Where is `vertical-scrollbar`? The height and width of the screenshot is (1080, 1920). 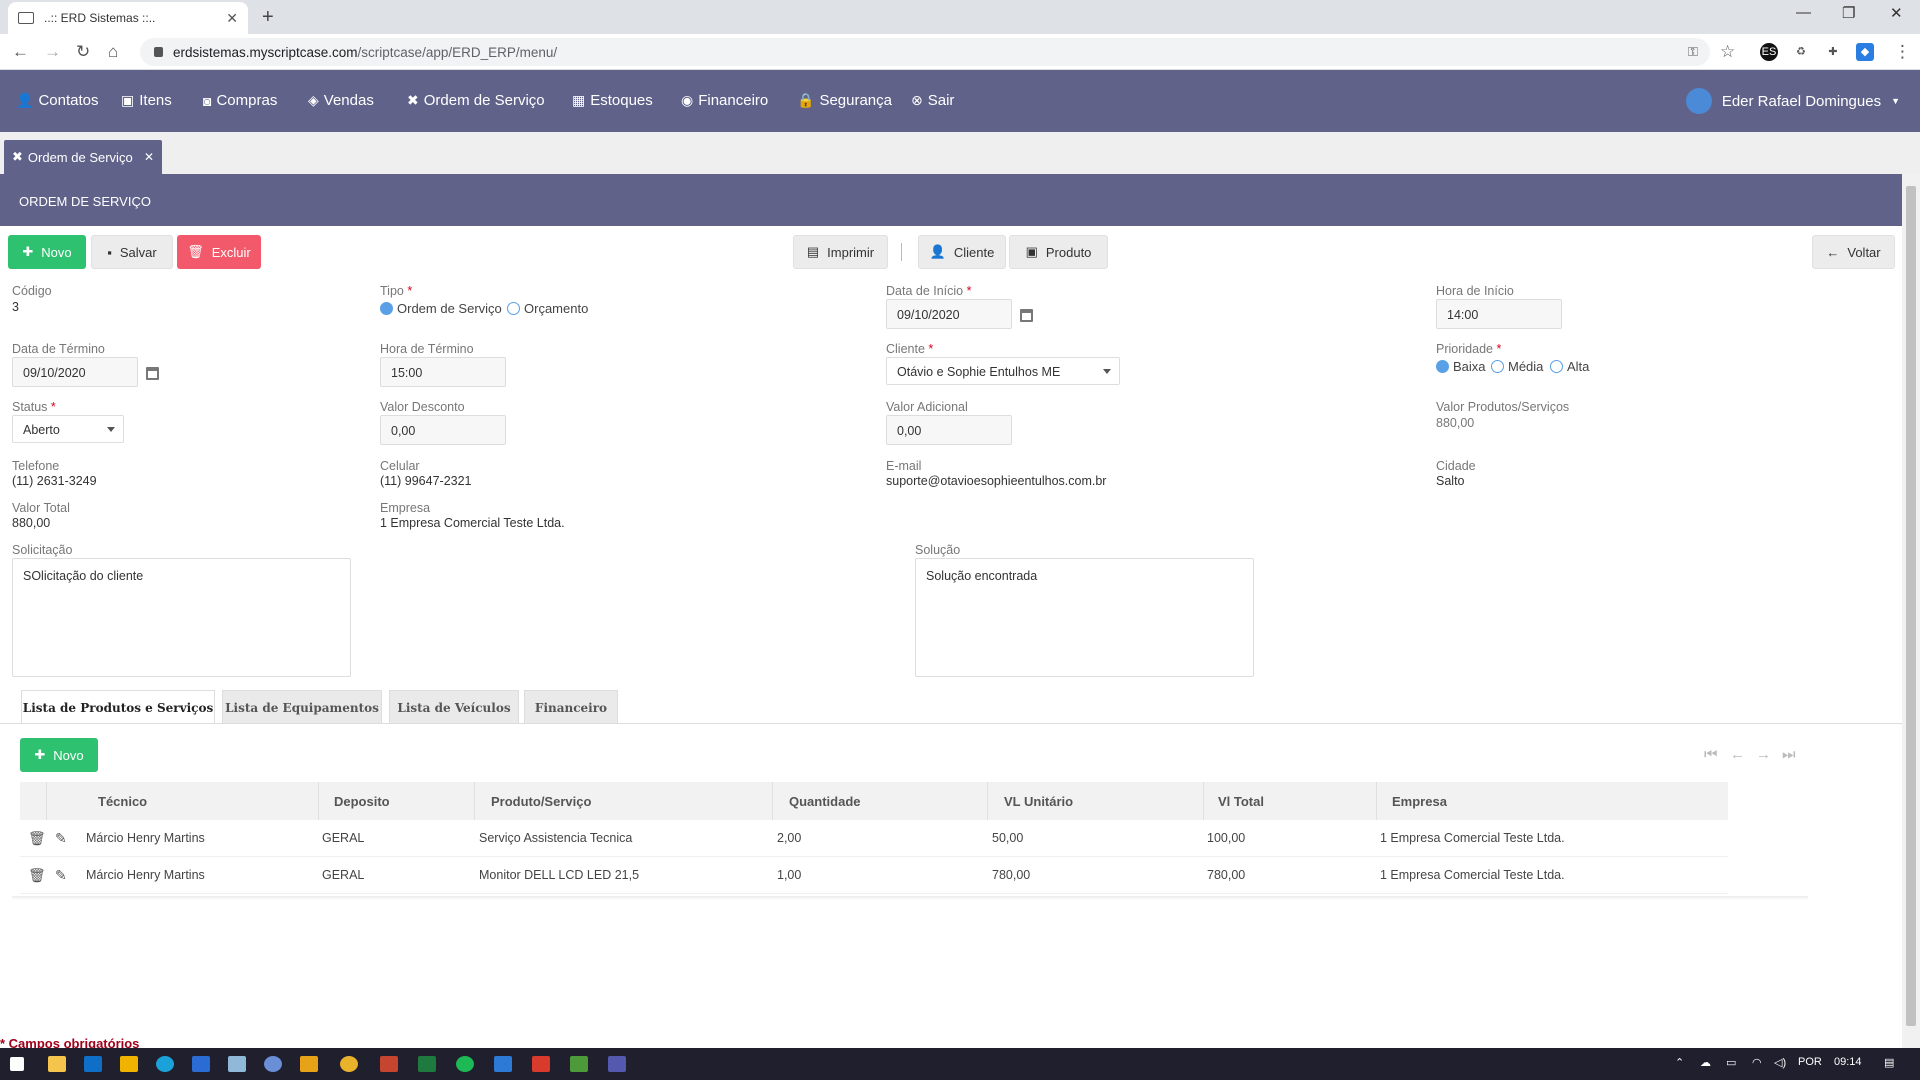 vertical-scrollbar is located at coordinates (1911, 611).